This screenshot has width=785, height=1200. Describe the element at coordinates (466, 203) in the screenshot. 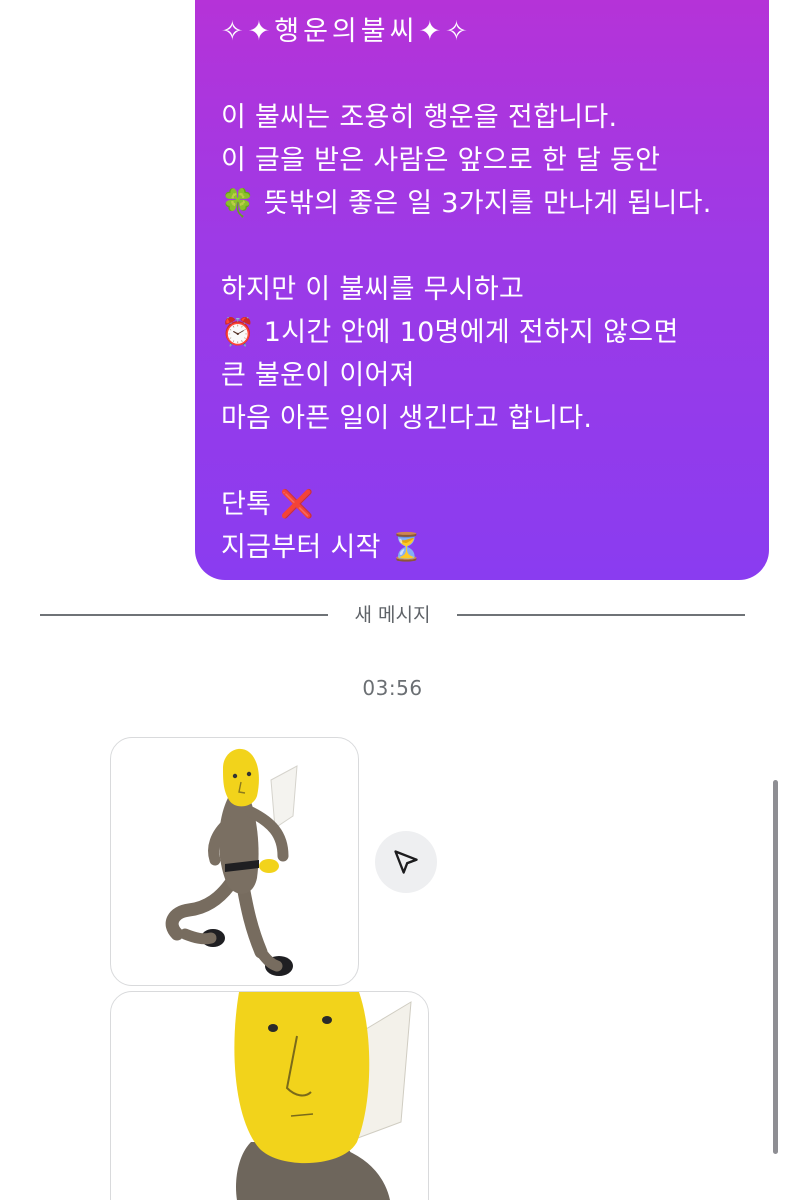

I see `message-line: 🍀 뜻밖의 좋은 일 3가지를 만나게 됩니다.` at that location.